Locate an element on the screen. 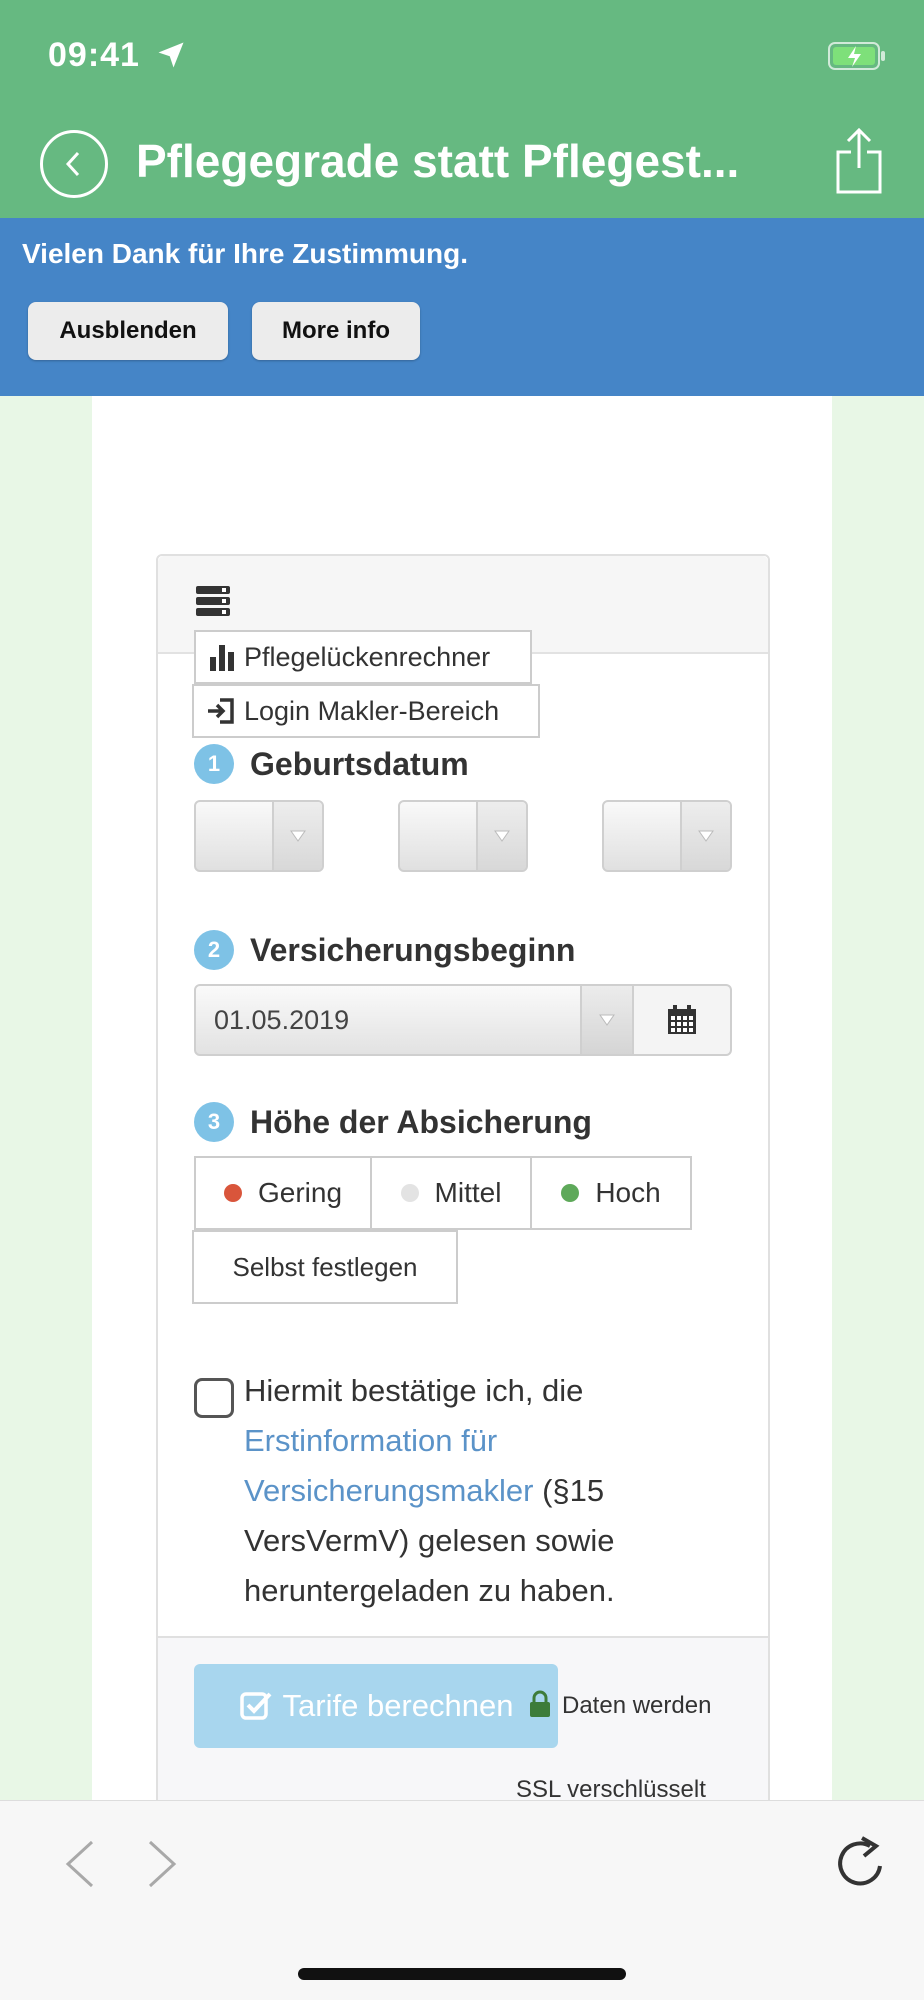  insurance-start-value: 01.05.2019 is located at coordinates (282, 1019).